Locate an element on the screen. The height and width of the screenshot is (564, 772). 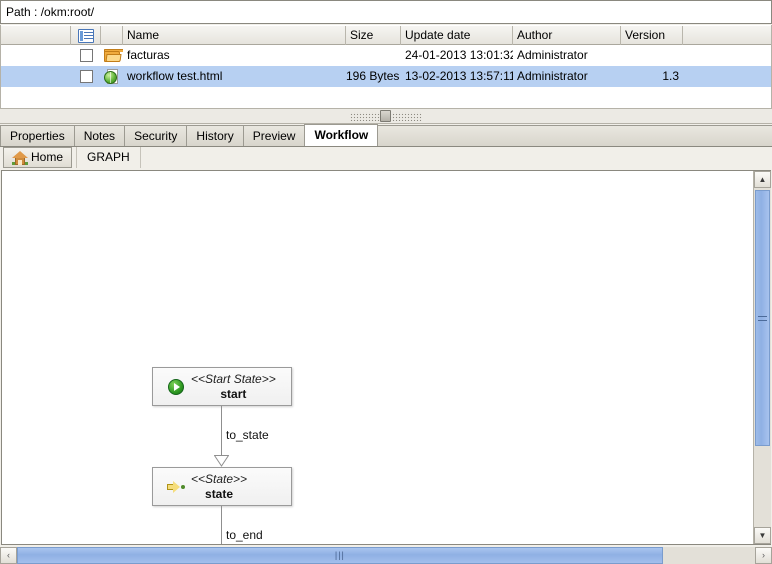
workflow-node-state: <<State>> state is located at coordinates (222, 486).